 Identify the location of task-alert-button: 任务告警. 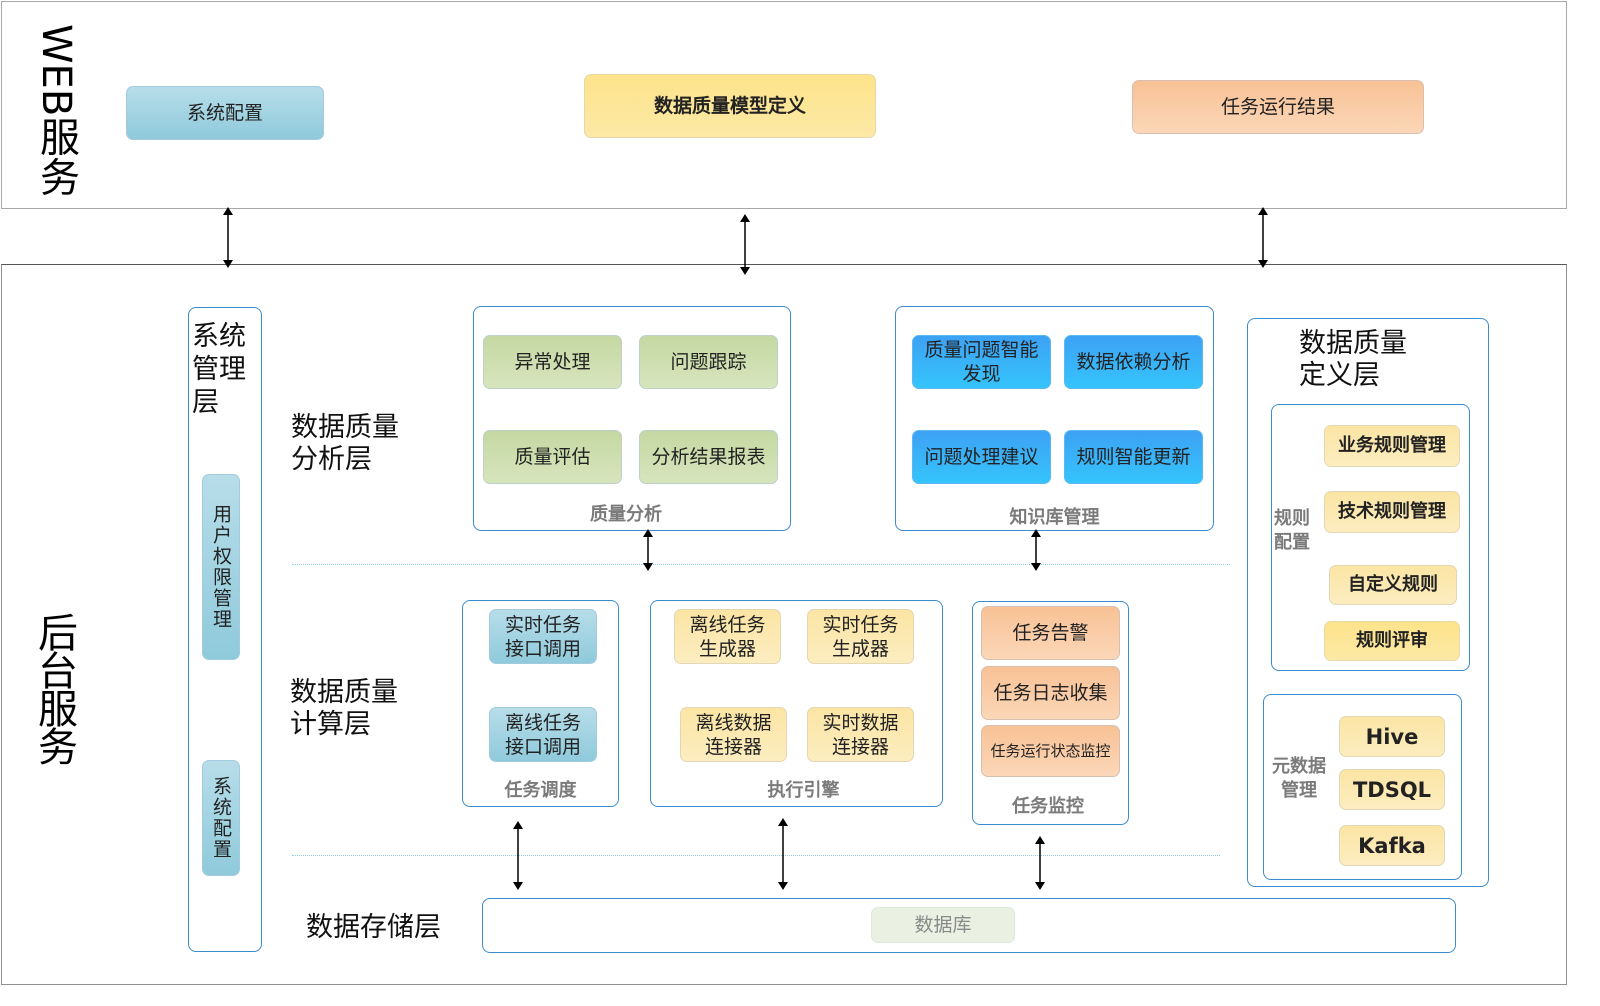
(1050, 633).